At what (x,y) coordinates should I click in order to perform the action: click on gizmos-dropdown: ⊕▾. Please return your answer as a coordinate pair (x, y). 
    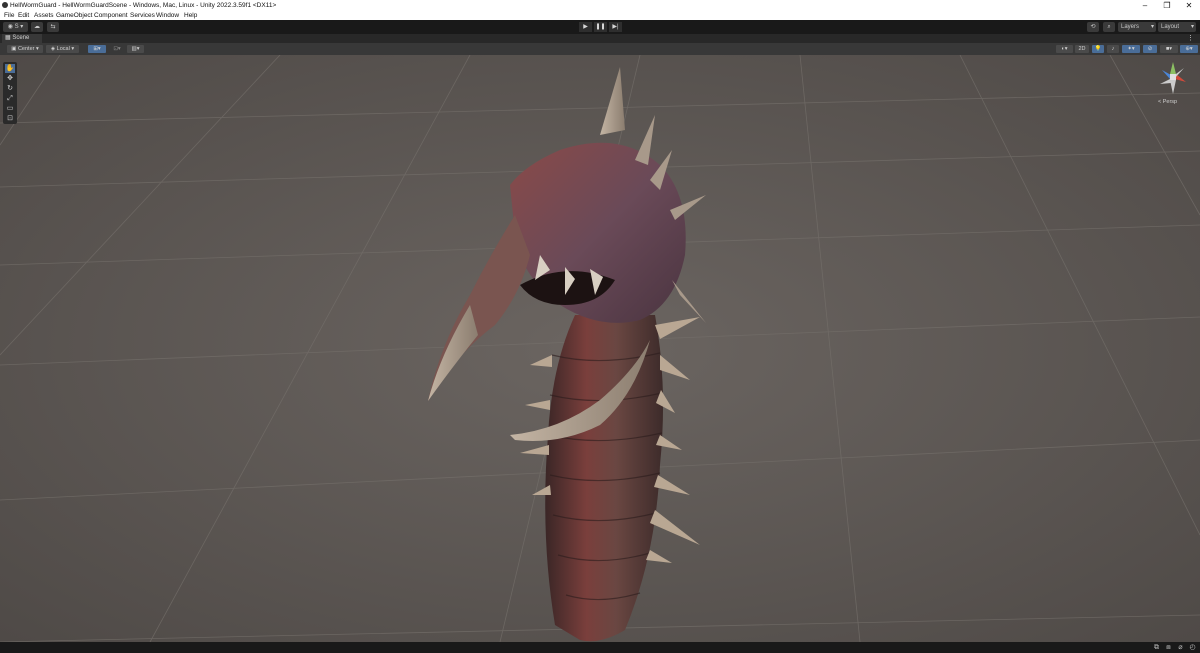
    Looking at the image, I should click on (1189, 49).